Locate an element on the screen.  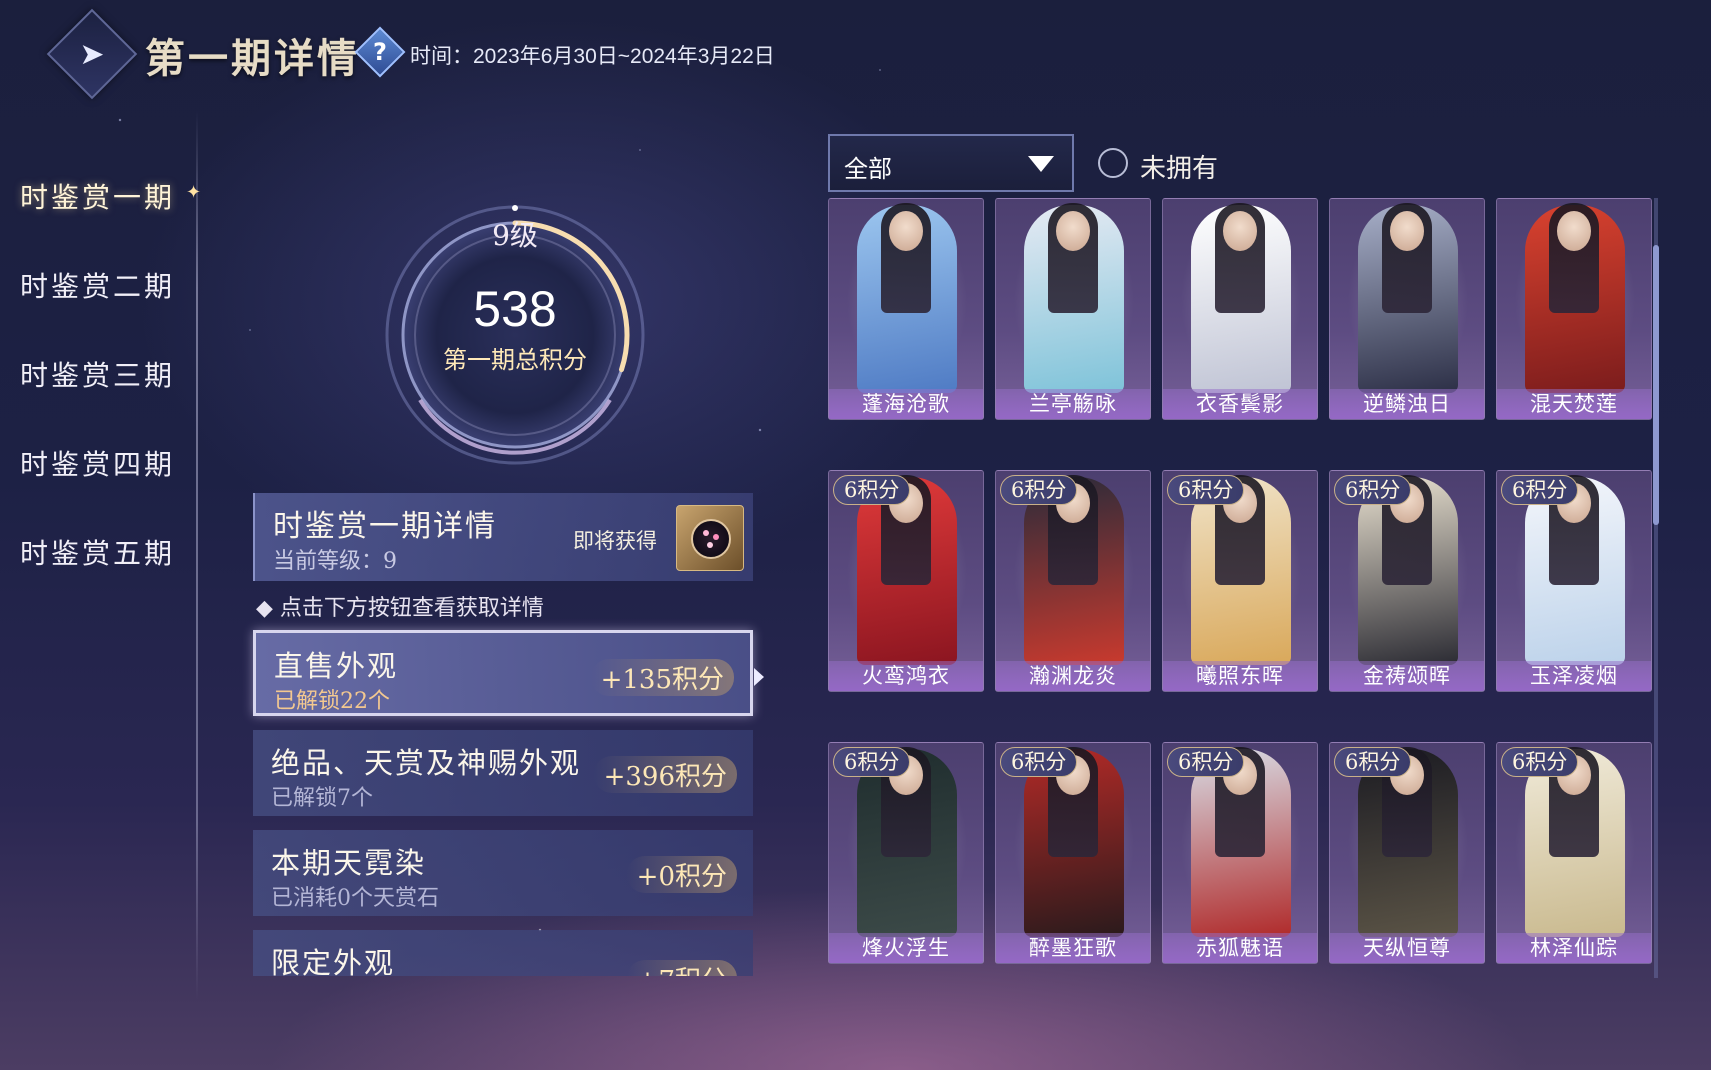
category-direct-sale: 直售外观 已解锁22个 +135积分 is located at coordinates (503, 673).